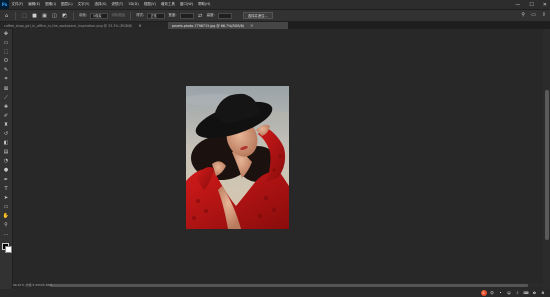 This screenshot has height=297, width=550. Describe the element at coordinates (483, 293) in the screenshot. I see `input-method-icon: S` at that location.